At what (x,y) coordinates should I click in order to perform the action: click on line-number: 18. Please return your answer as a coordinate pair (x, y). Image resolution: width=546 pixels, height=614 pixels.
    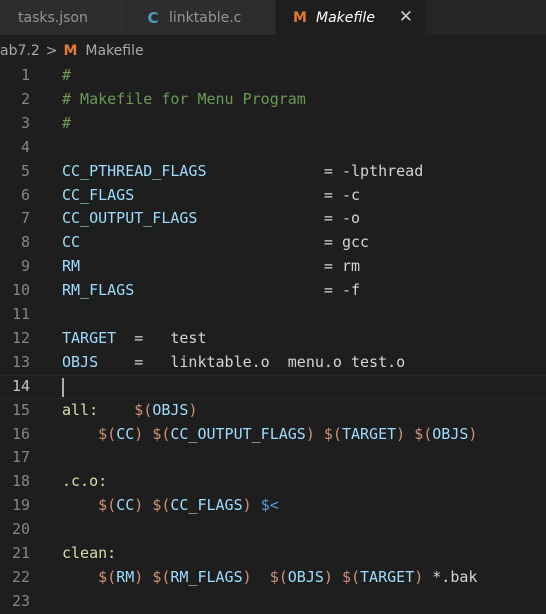
    Looking at the image, I should click on (20, 481).